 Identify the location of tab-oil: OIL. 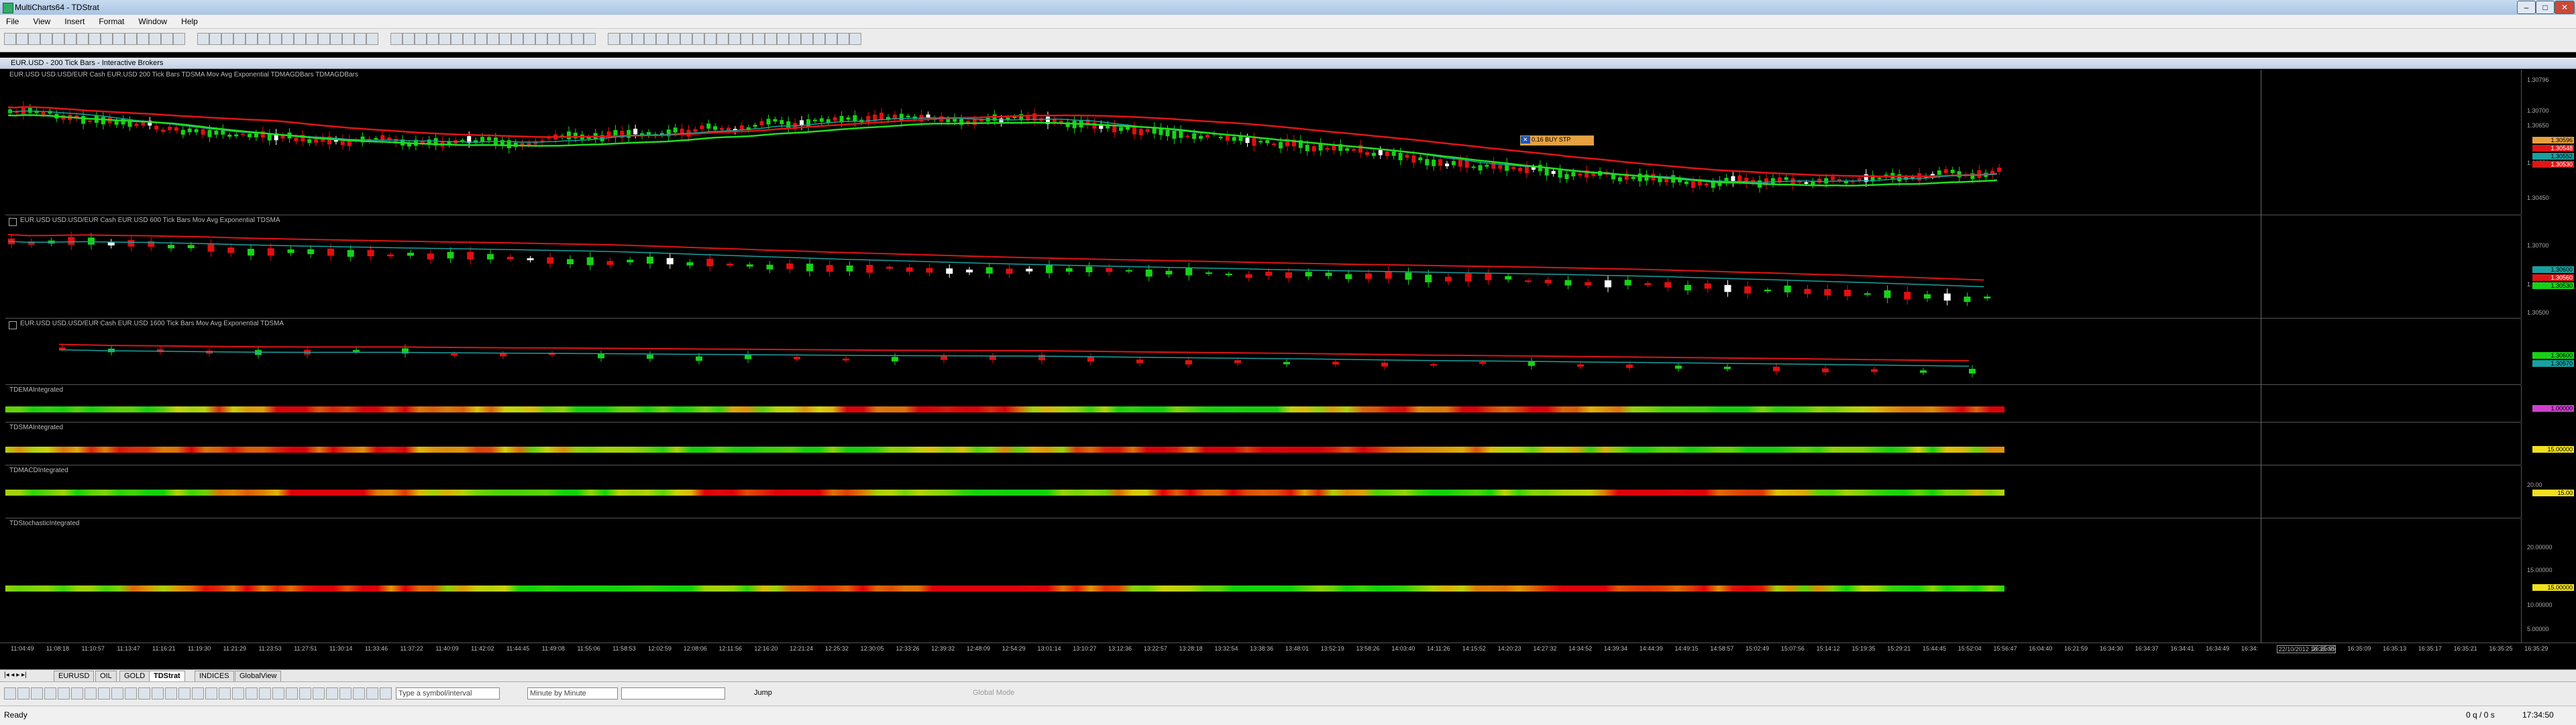
(106, 676).